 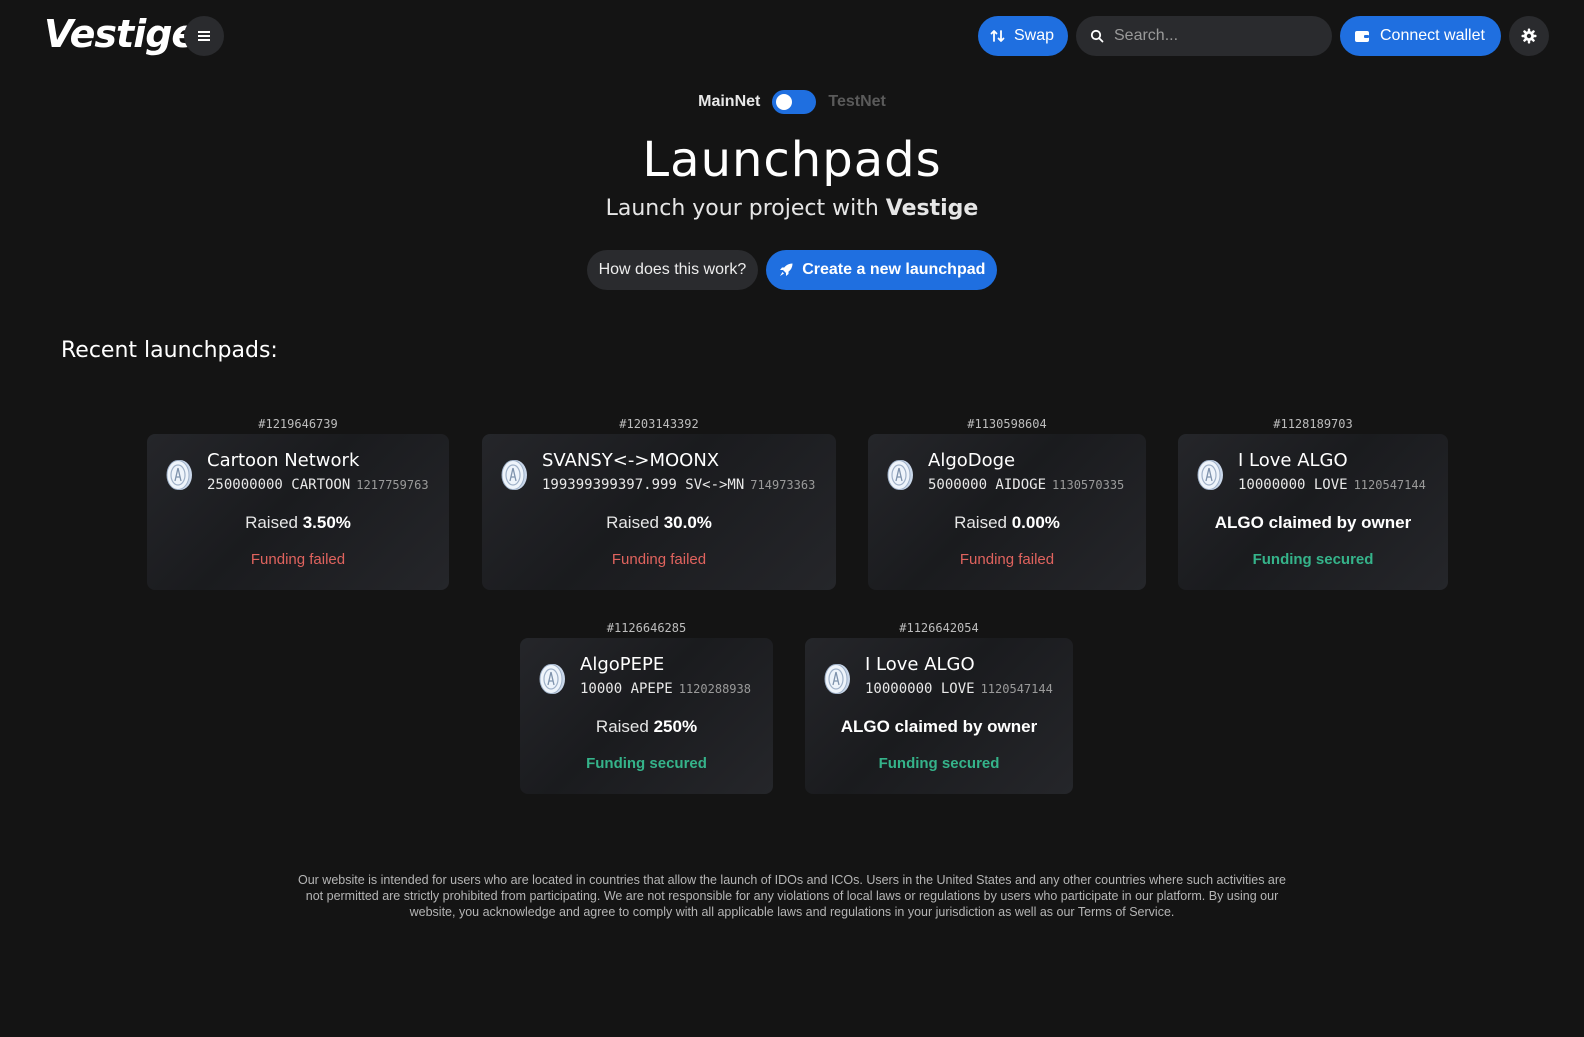 What do you see at coordinates (643, 485) in the screenshot?
I see `launchpad-amount: 199399399397.999 SV<->MN` at bounding box center [643, 485].